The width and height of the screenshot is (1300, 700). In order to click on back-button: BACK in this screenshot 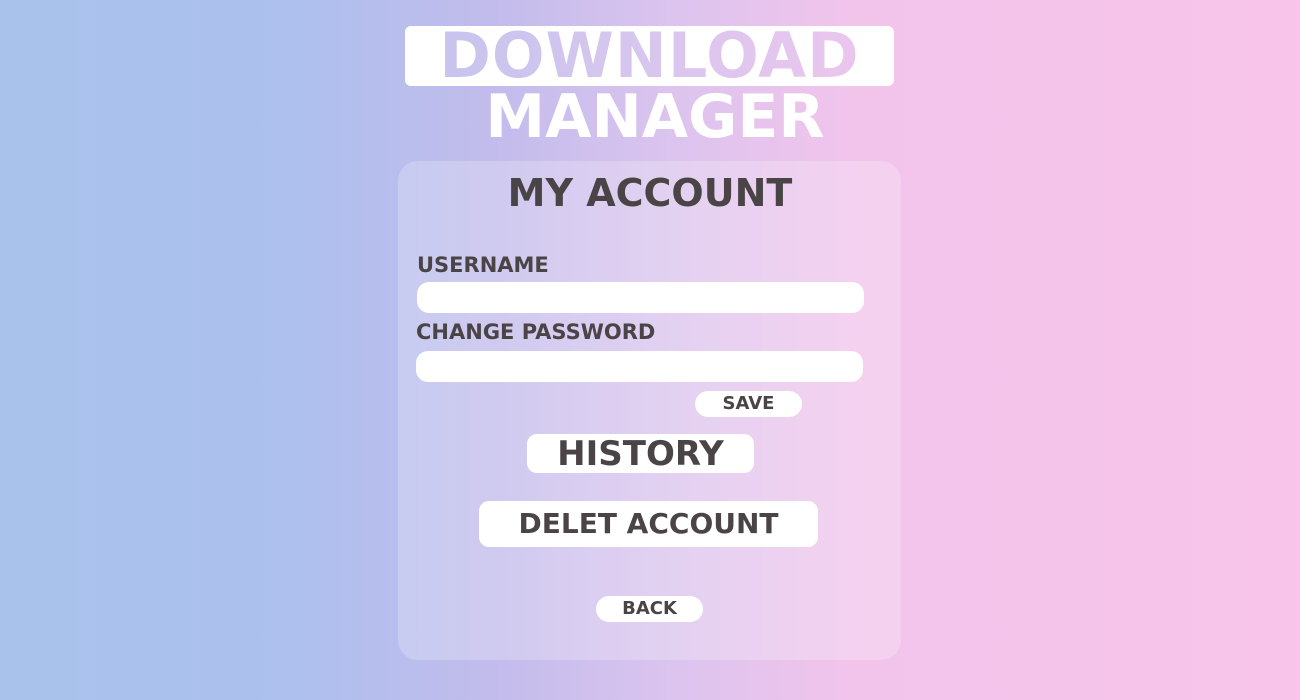, I will do `click(649, 609)`.